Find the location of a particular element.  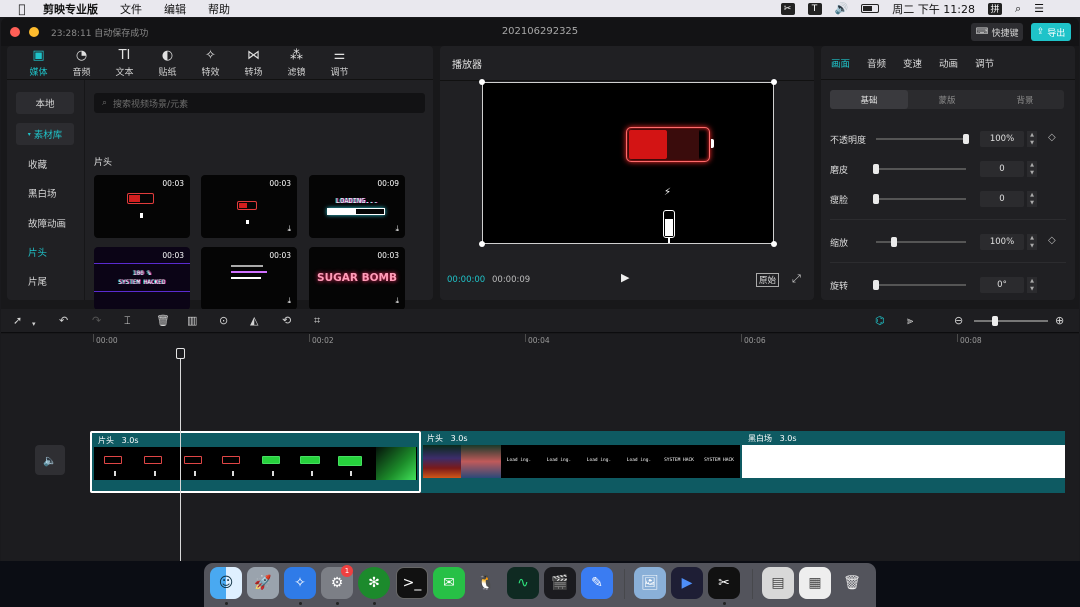

subtab-basic: 基础 is located at coordinates (869, 99).